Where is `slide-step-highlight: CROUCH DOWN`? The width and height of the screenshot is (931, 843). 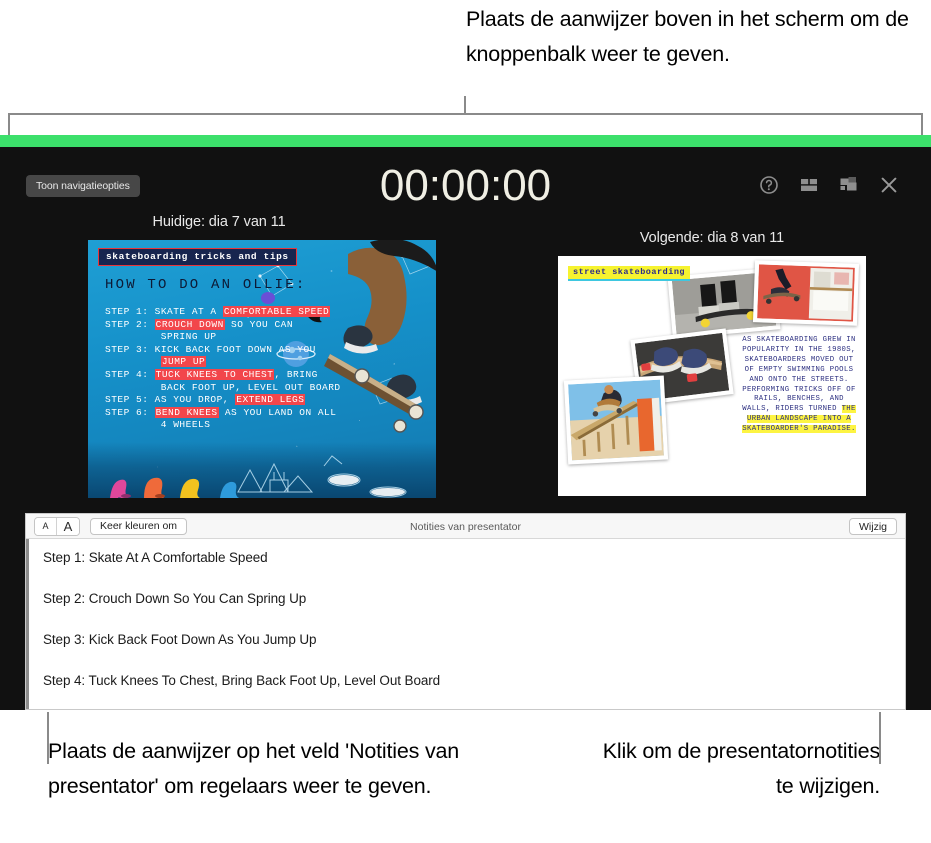 slide-step-highlight: CROUCH DOWN is located at coordinates (189, 324).